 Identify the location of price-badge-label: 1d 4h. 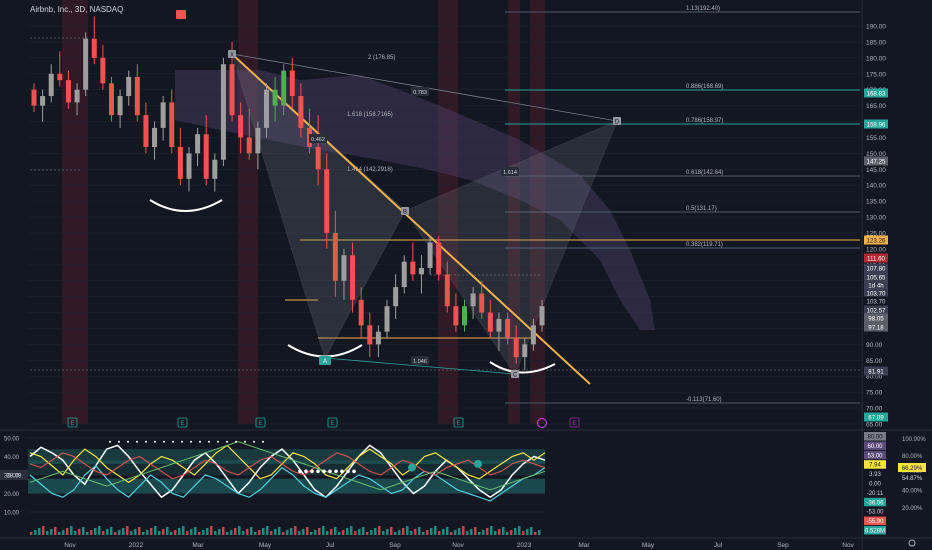
(876, 285).